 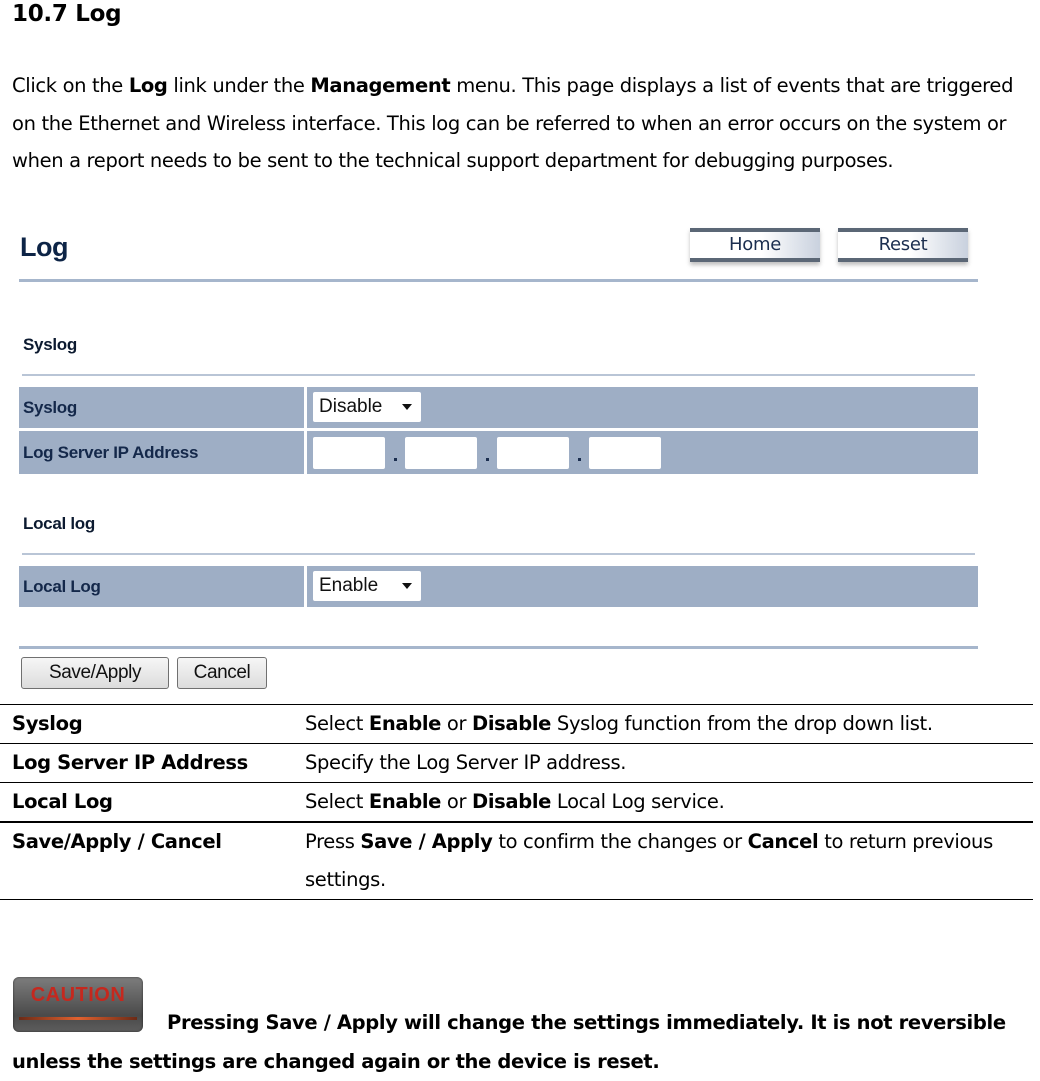 I want to click on row-key: Local Log, so click(x=62, y=801).